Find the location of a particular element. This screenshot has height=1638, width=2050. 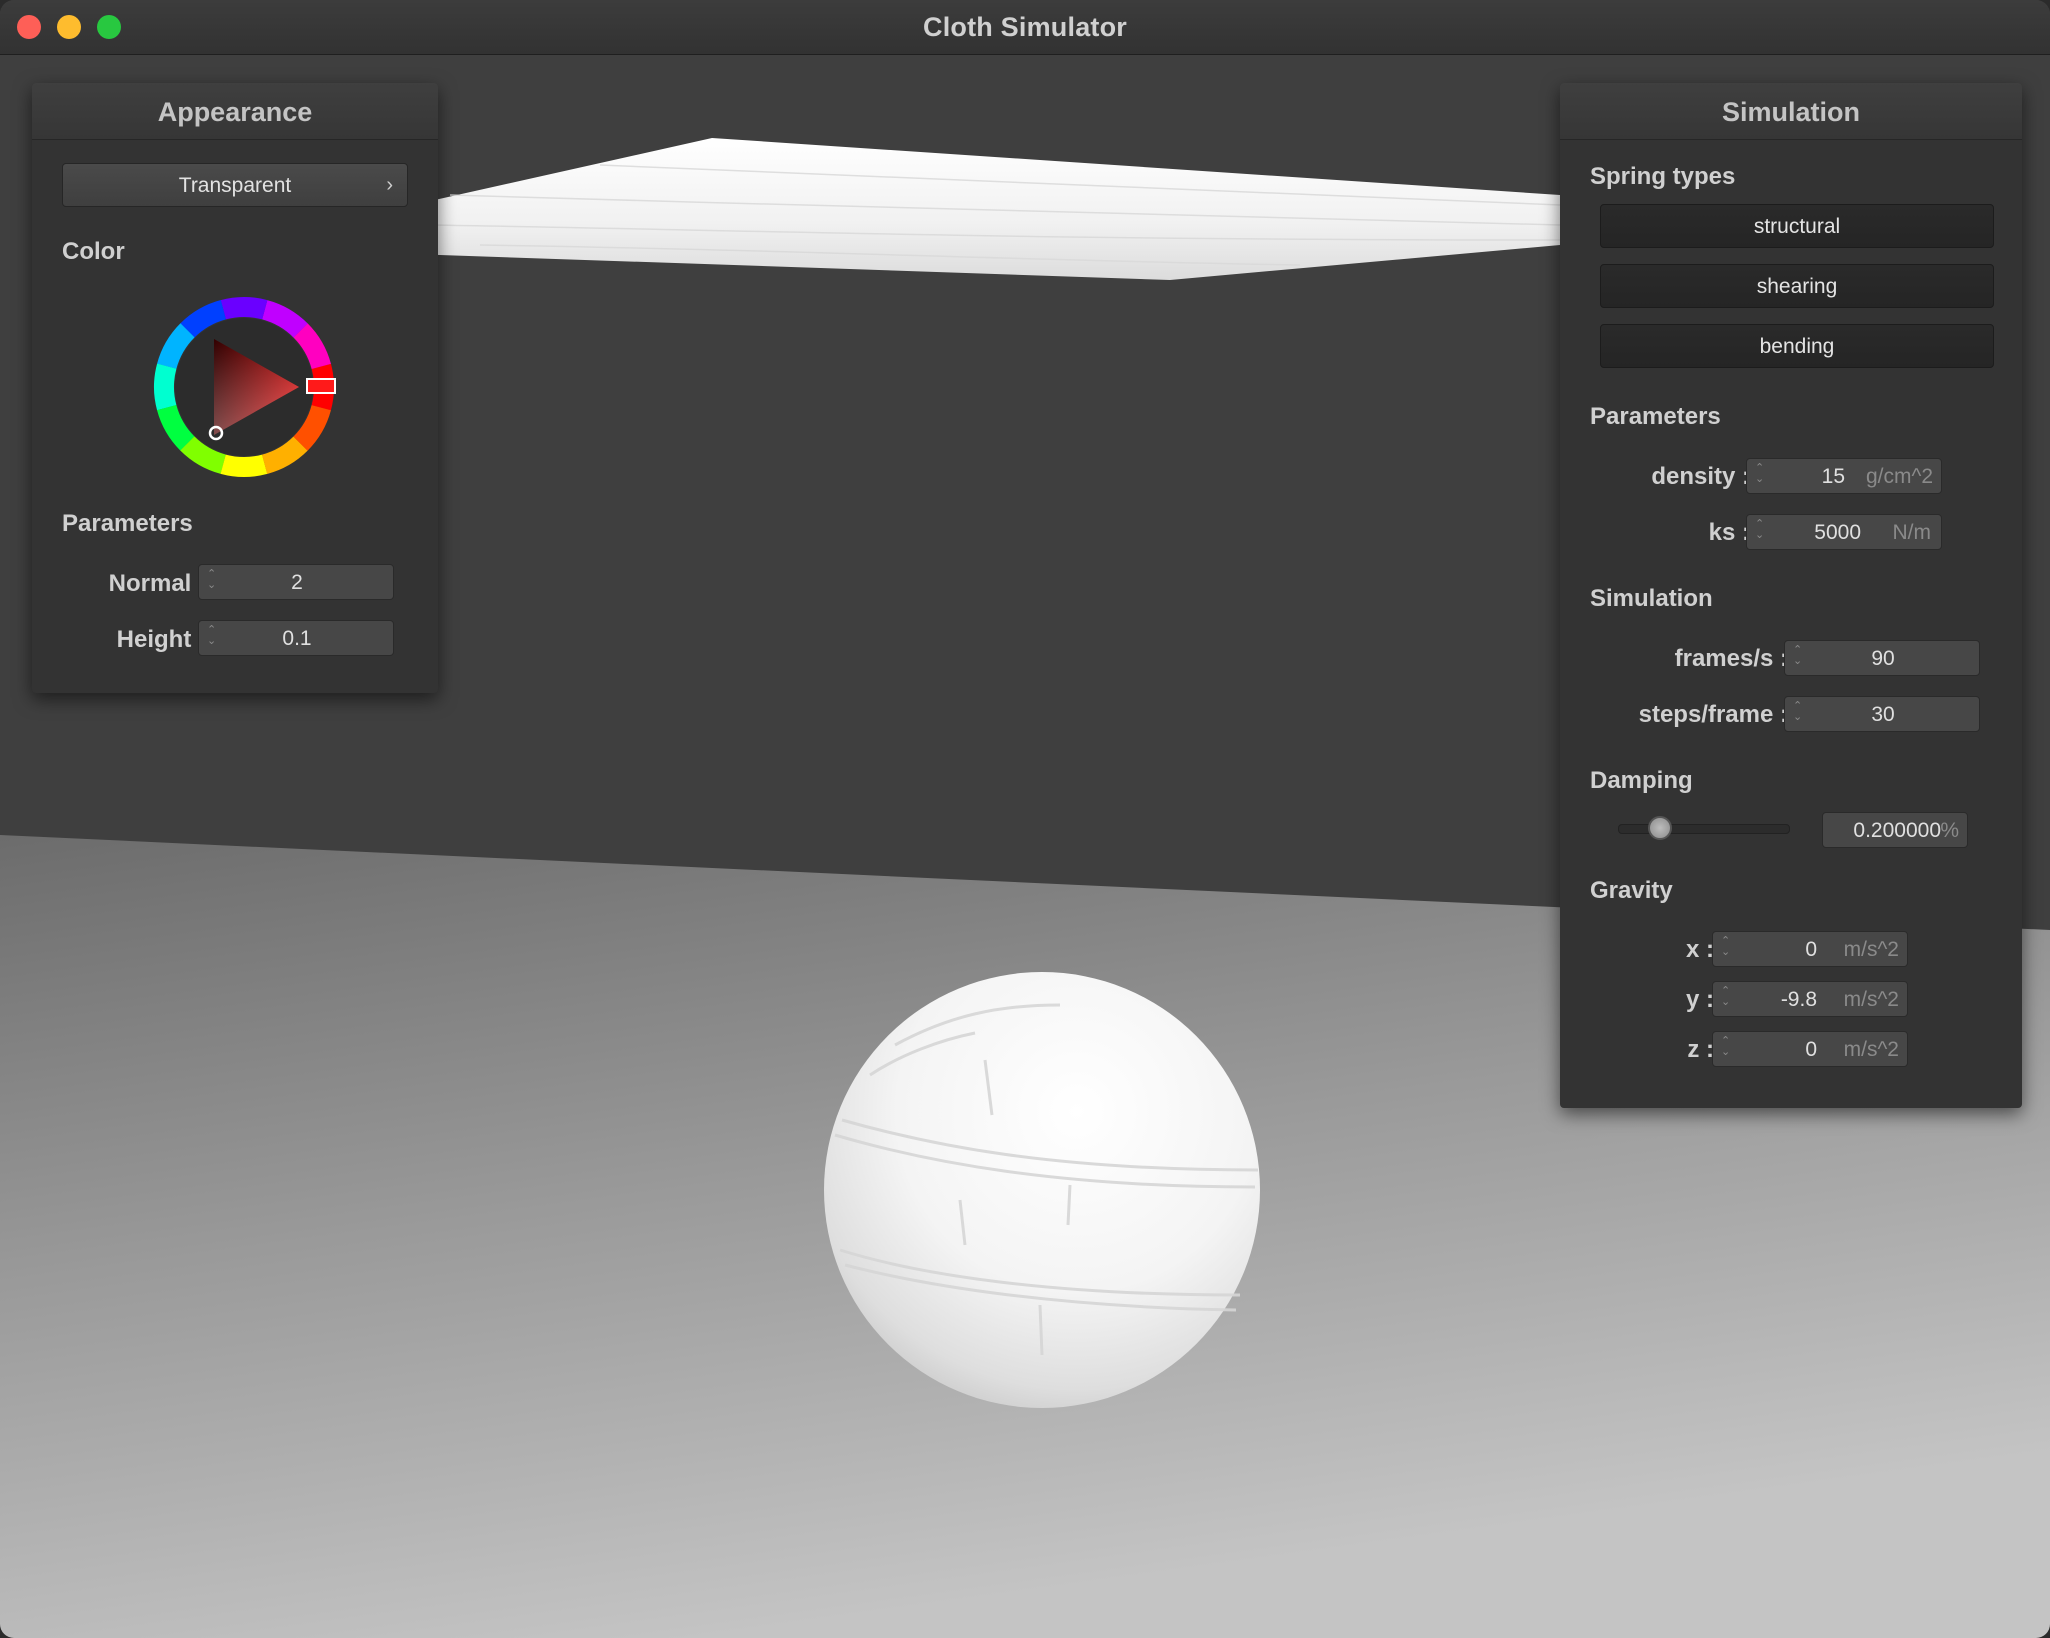

simulation-panel-title: Simulation is located at coordinates (1791, 111).